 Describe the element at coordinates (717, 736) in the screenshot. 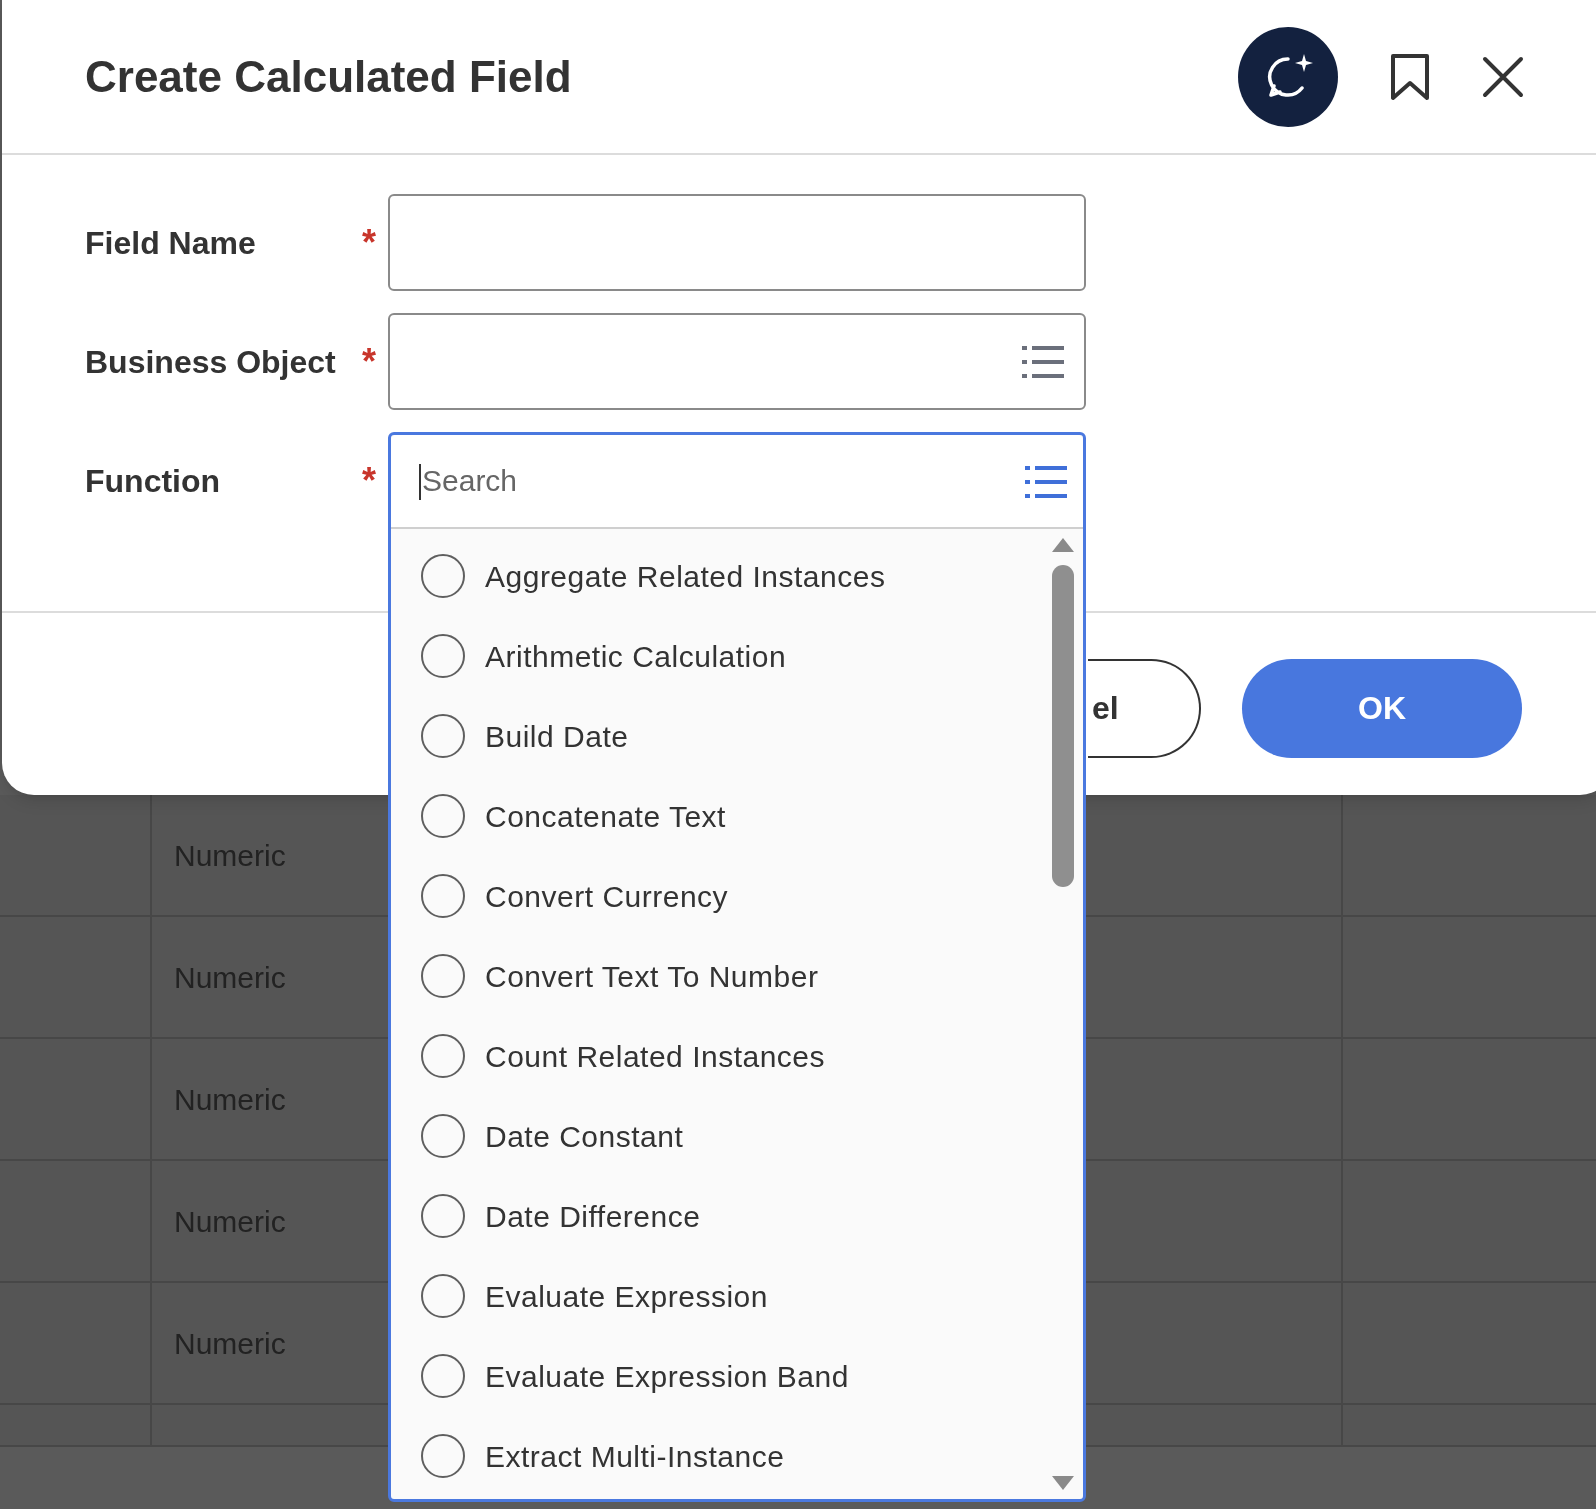

I see `function-option: Build Date` at that location.